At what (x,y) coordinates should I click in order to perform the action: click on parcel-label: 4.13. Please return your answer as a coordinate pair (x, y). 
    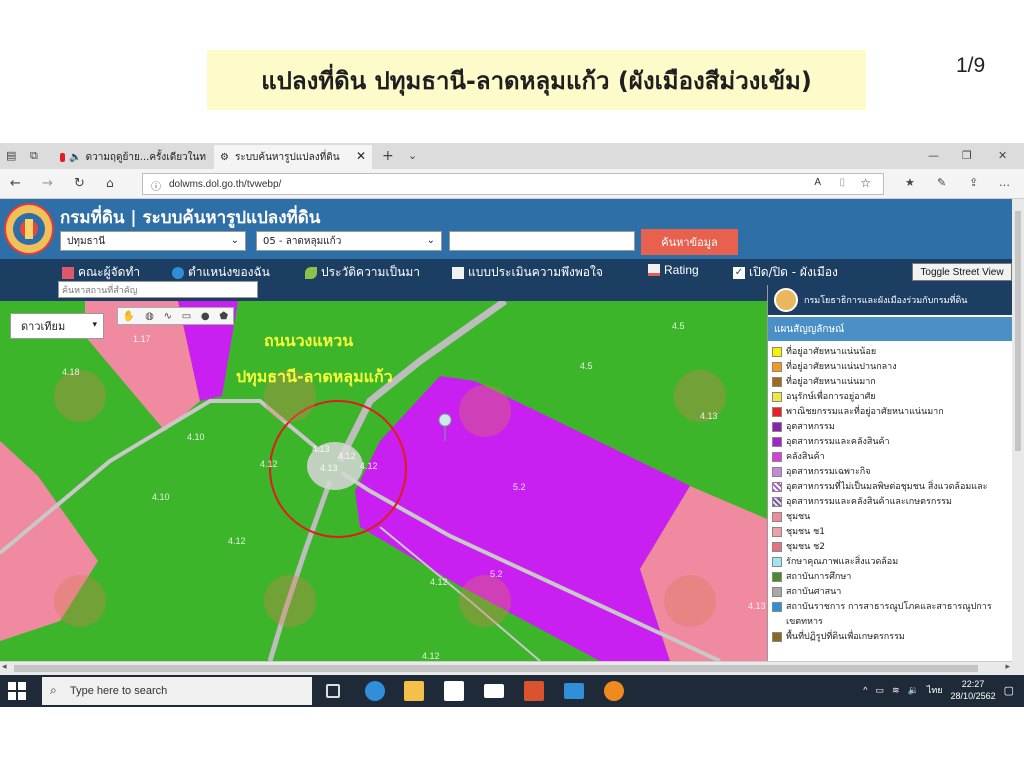
    Looking at the image, I should click on (709, 416).